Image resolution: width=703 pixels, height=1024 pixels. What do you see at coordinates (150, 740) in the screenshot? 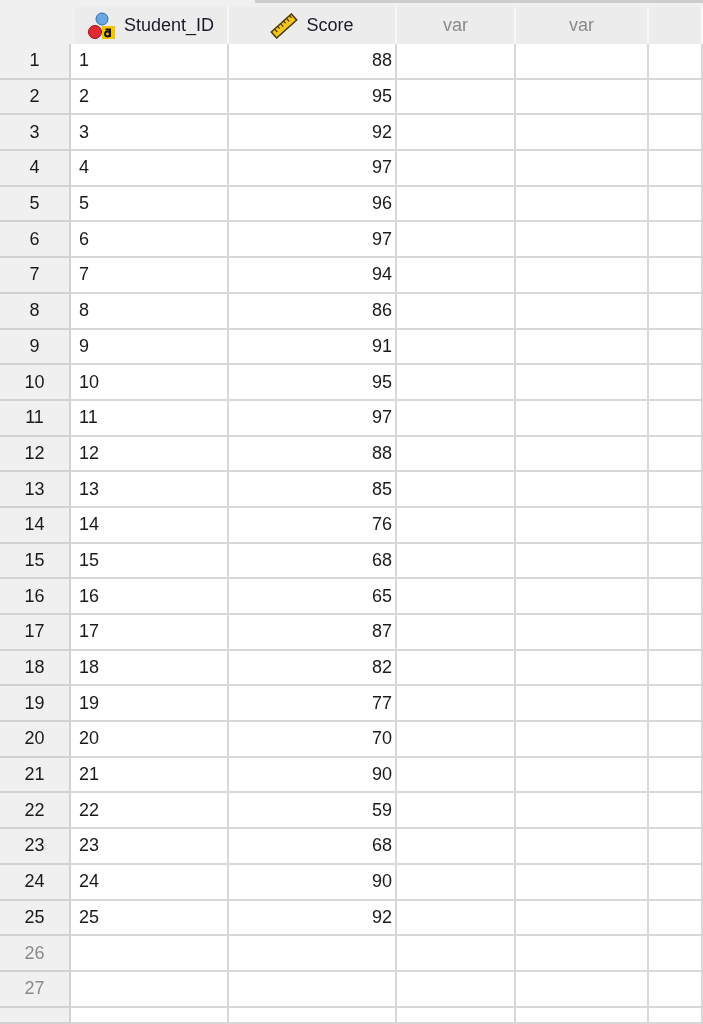
I see `table-cell: 20` at bounding box center [150, 740].